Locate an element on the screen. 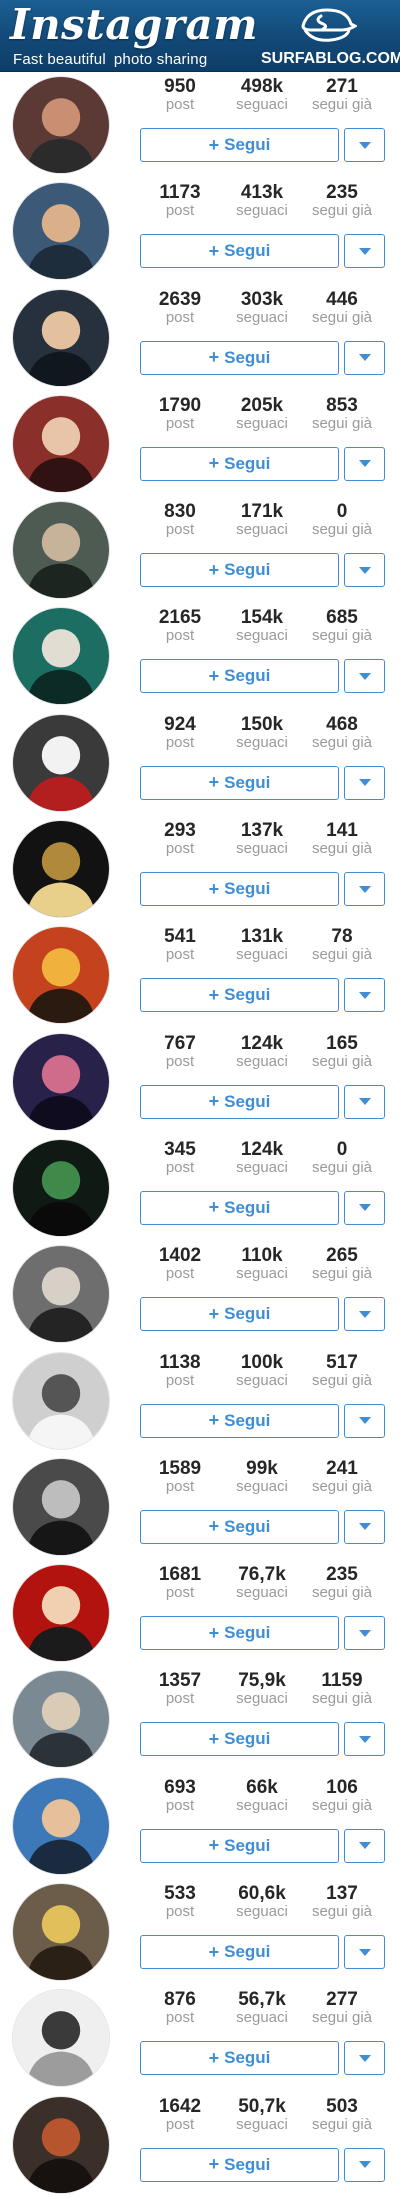 The width and height of the screenshot is (400, 2198). tagline-right: photo sharing is located at coordinates (160, 59).